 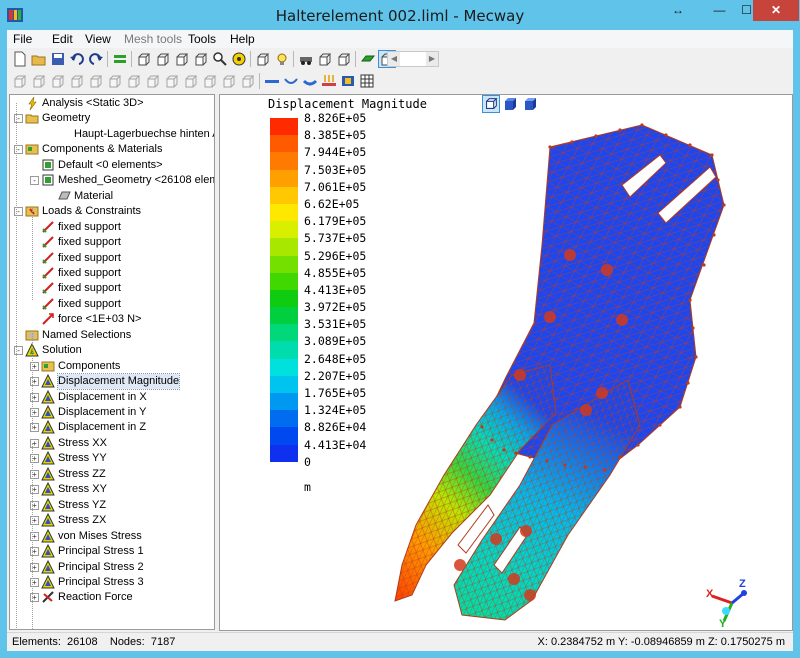 What do you see at coordinates (291, 81) in the screenshot?
I see `arc-icon` at bounding box center [291, 81].